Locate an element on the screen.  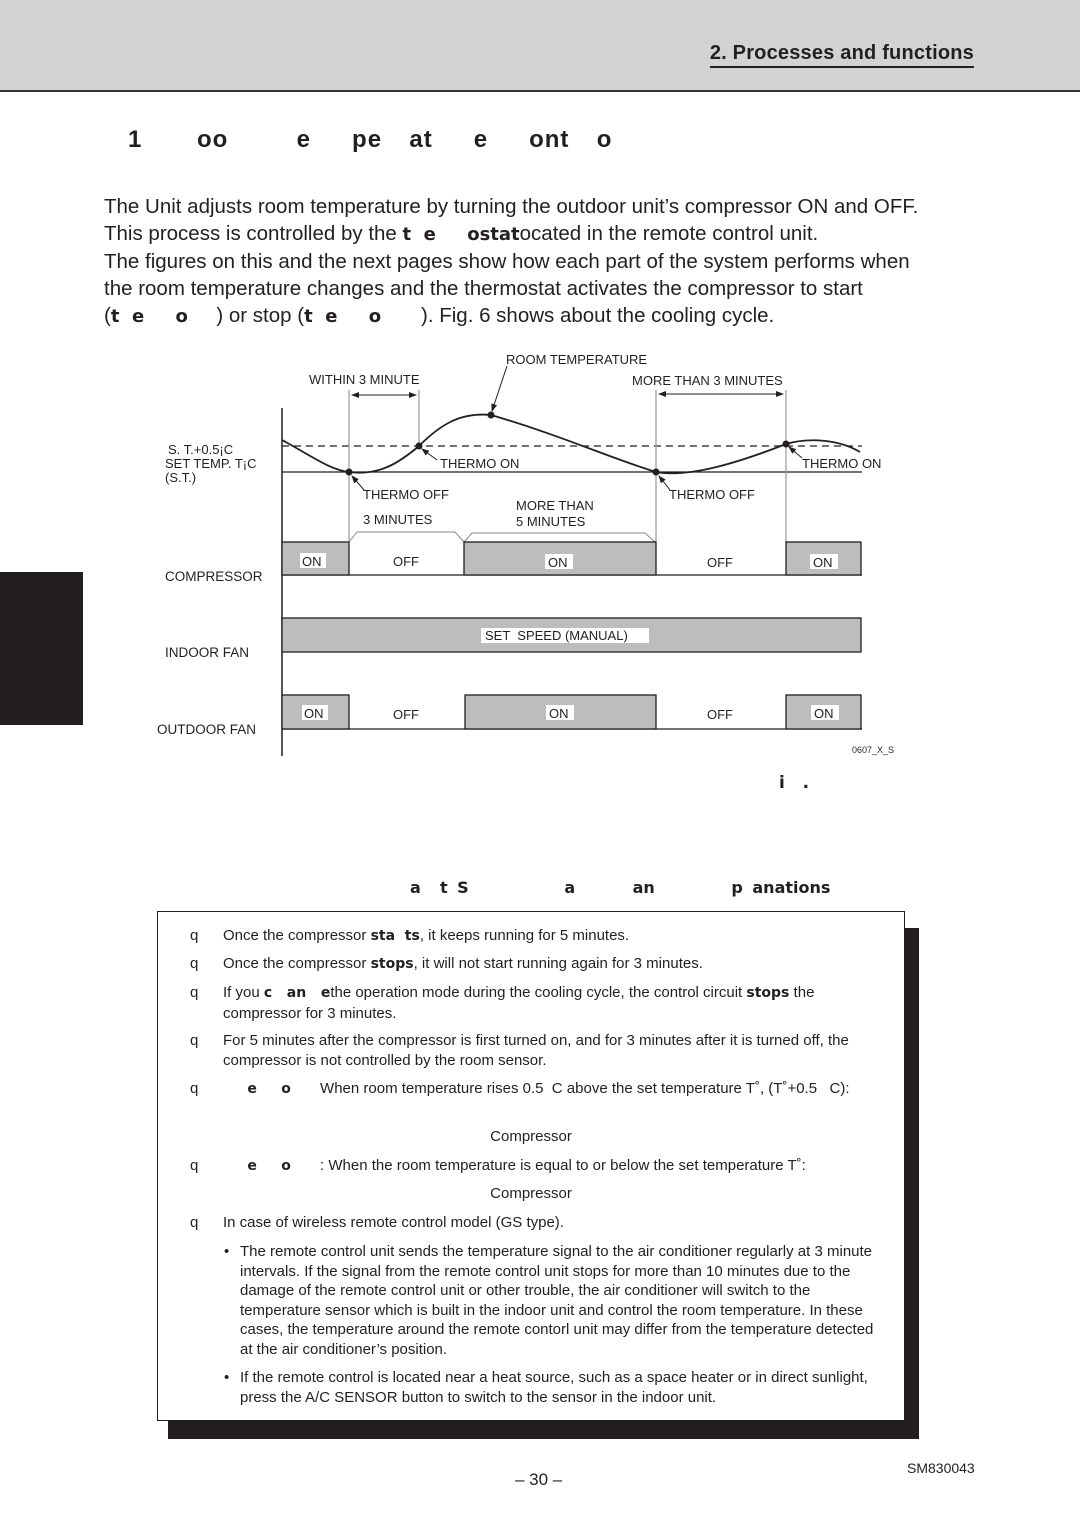
text: ) or stop ( is located at coordinates (246, 315).